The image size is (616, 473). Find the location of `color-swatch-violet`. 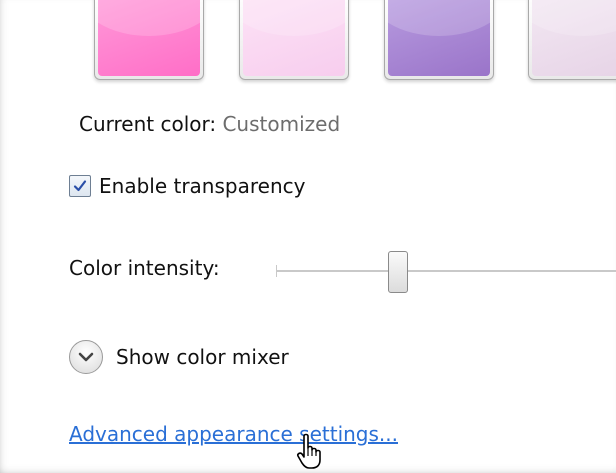

color-swatch-violet is located at coordinates (439, 40).